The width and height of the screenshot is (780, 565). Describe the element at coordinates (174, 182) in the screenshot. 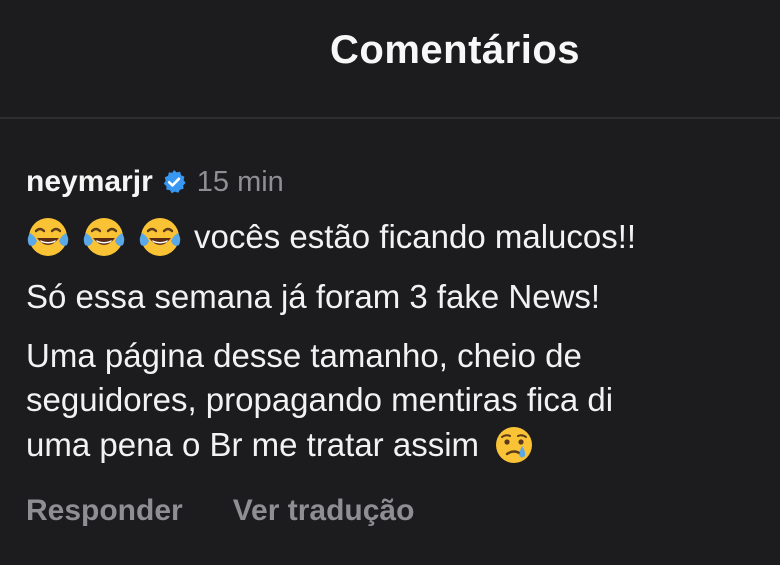

I see `verified-badge-icon` at that location.